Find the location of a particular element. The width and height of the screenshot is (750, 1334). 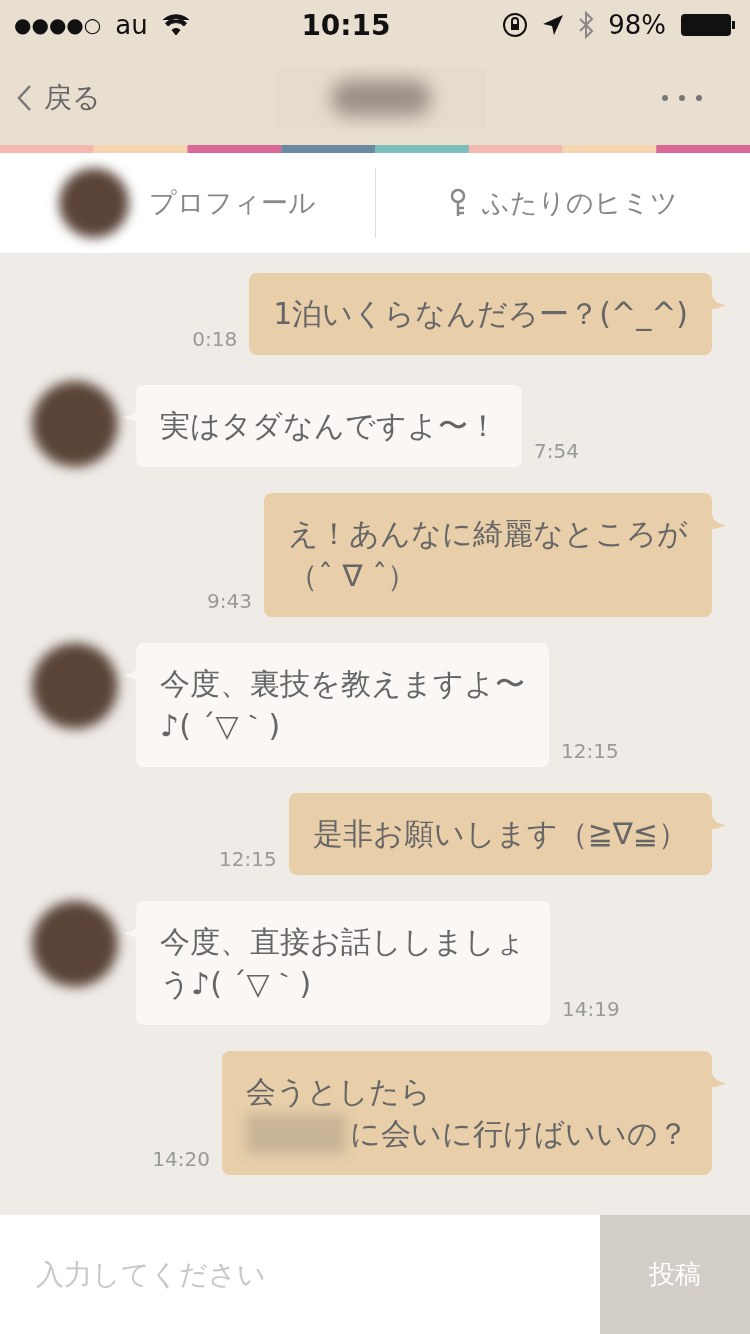

battery-percentage: 98% is located at coordinates (637, 25).